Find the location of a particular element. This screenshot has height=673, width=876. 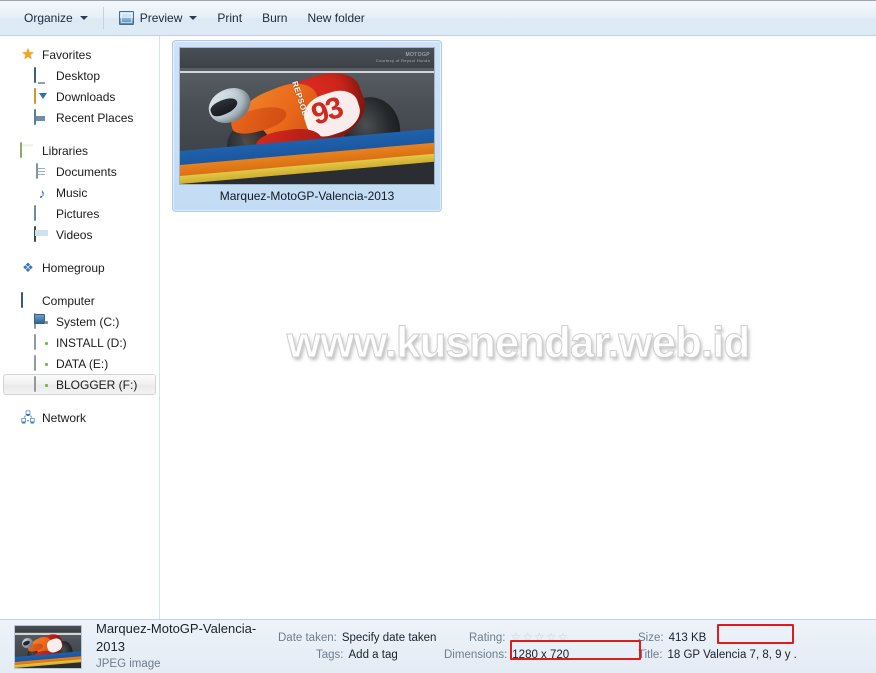

sidebar-label-documents: Documents is located at coordinates (86, 171).